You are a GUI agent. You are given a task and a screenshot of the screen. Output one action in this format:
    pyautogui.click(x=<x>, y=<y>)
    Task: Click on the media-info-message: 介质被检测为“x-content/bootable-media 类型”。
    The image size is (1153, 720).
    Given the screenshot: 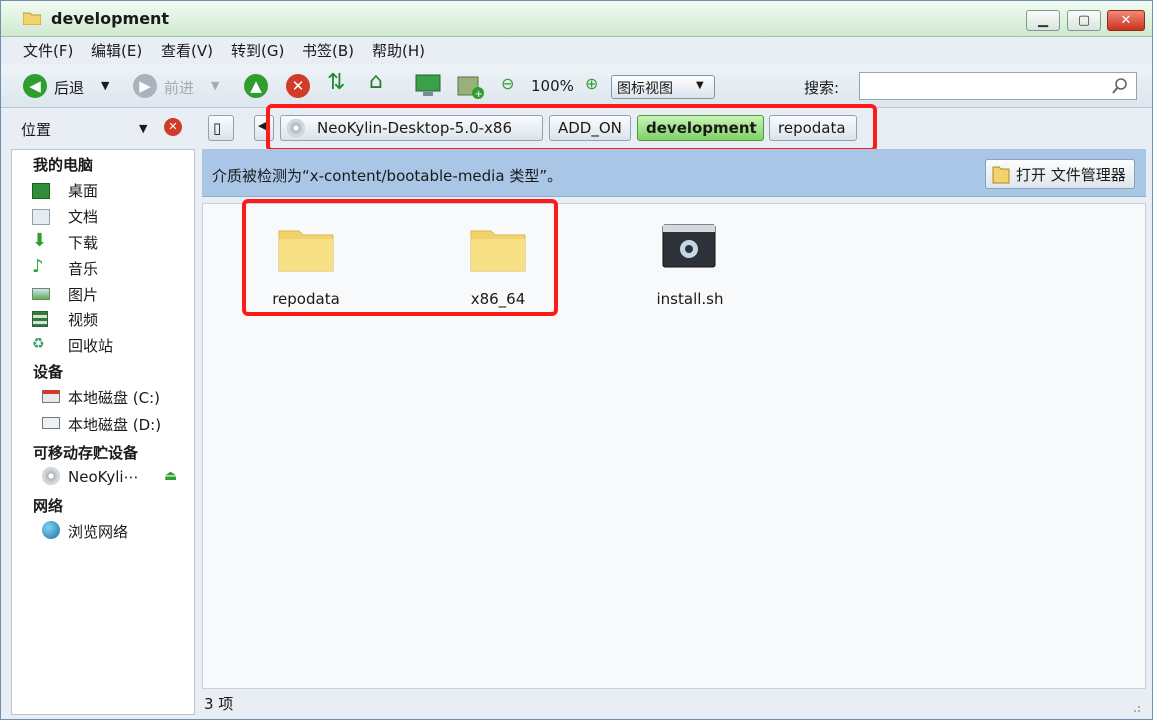 What is the action you would take?
    pyautogui.click(x=387, y=176)
    